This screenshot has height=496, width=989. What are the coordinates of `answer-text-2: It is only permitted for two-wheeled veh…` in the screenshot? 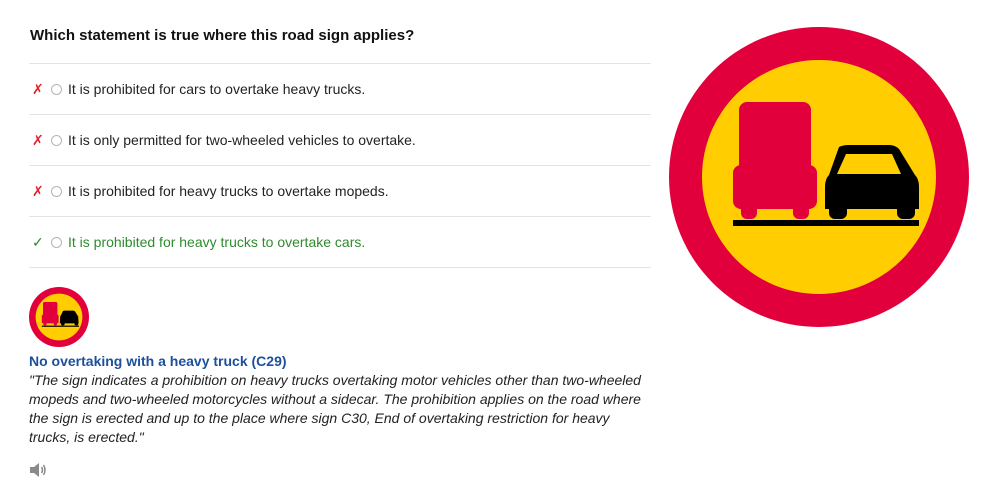 It's located at (242, 140).